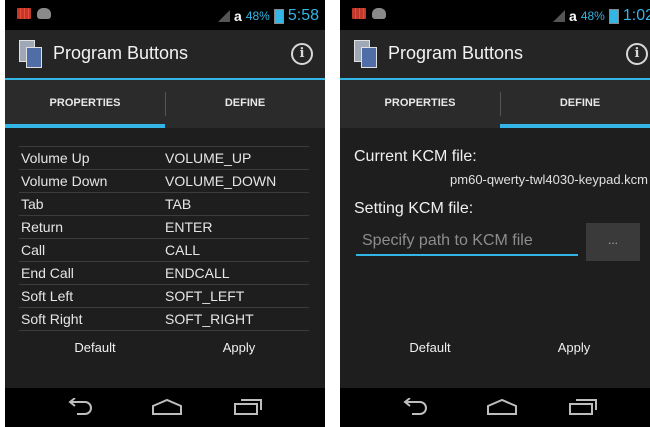 The width and height of the screenshot is (650, 427). Describe the element at coordinates (164, 296) in the screenshot. I see `list-item: Soft Left SOFT_LEFT` at that location.